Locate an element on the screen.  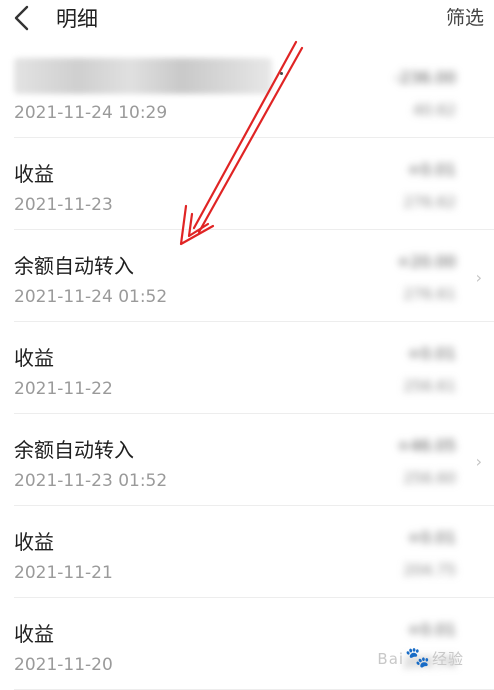
filter-button: 筛选 is located at coordinates (465, 16).